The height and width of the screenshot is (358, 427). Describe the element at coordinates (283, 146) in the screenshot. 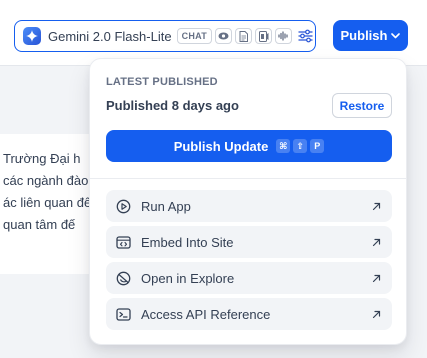

I see `shortcut-key-command: ⌘` at that location.